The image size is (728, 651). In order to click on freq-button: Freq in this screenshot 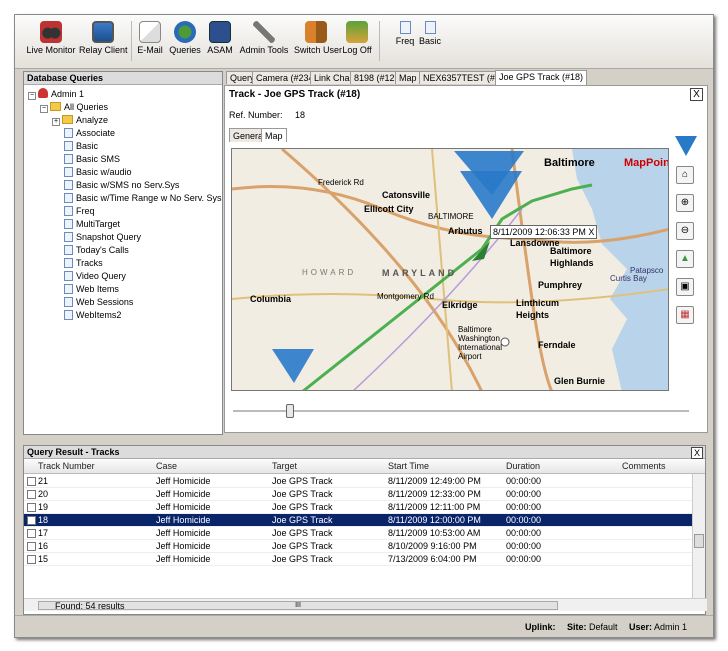, I will do `click(405, 43)`.